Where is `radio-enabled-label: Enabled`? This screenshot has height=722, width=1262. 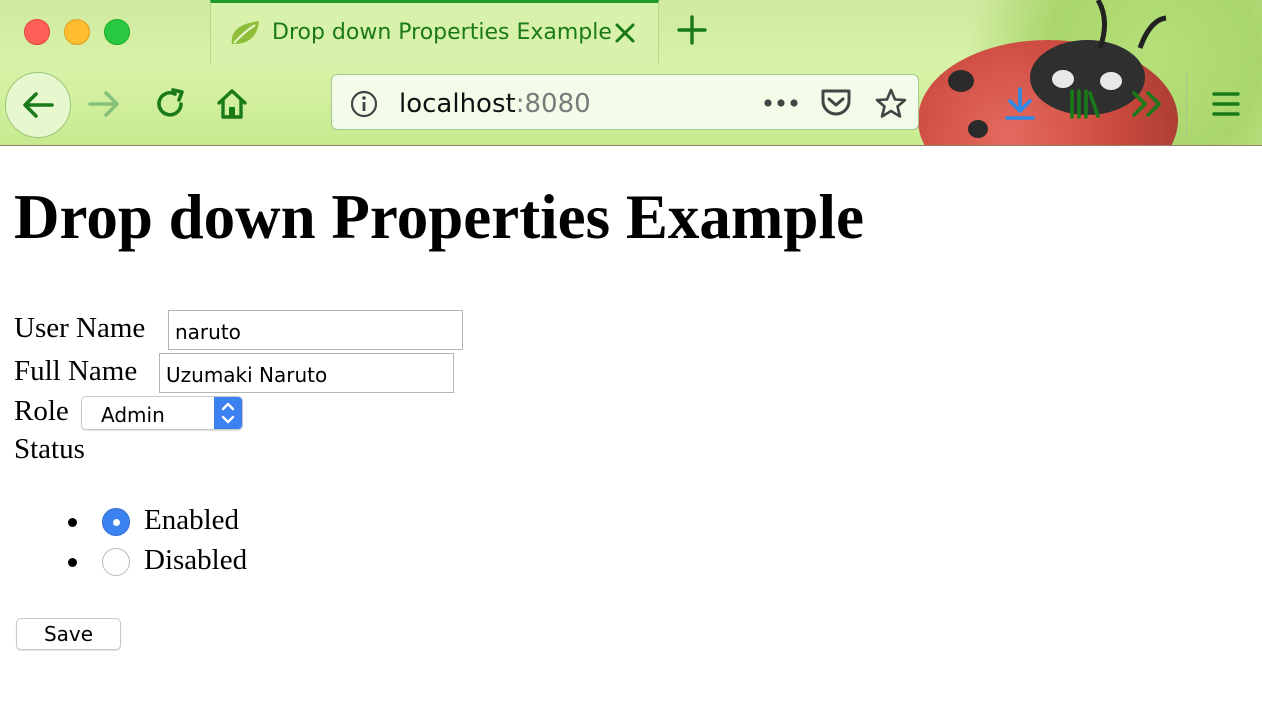
radio-enabled-label: Enabled is located at coordinates (191, 520).